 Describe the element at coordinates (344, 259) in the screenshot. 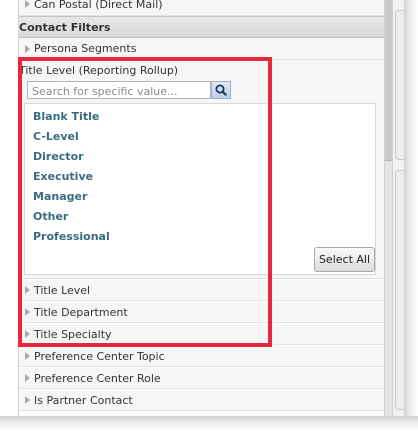

I see `select-all-button: Select All` at that location.